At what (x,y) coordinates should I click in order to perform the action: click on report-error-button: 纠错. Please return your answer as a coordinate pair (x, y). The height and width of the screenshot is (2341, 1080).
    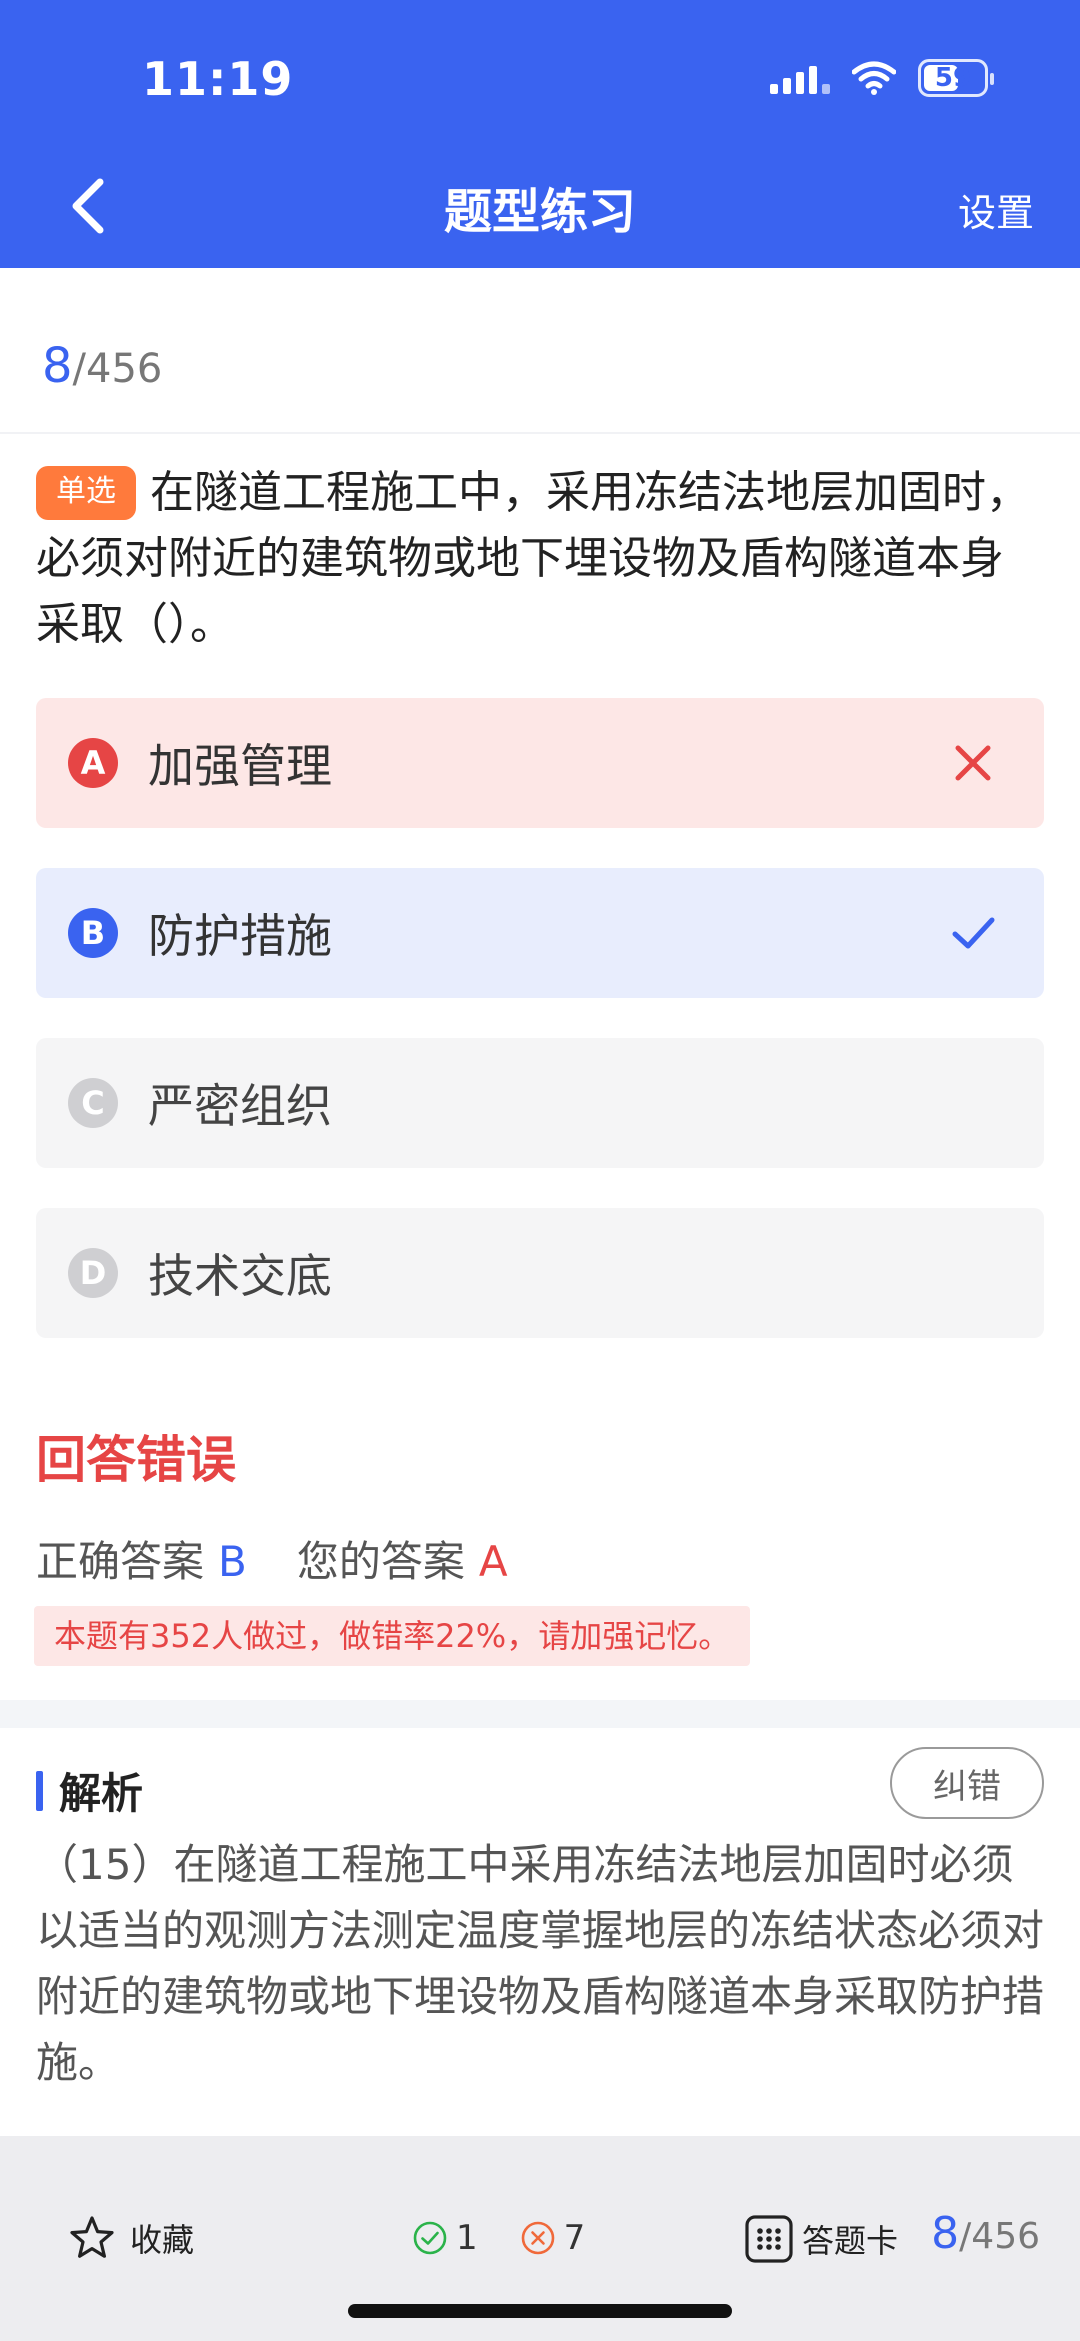
    Looking at the image, I should click on (967, 1783).